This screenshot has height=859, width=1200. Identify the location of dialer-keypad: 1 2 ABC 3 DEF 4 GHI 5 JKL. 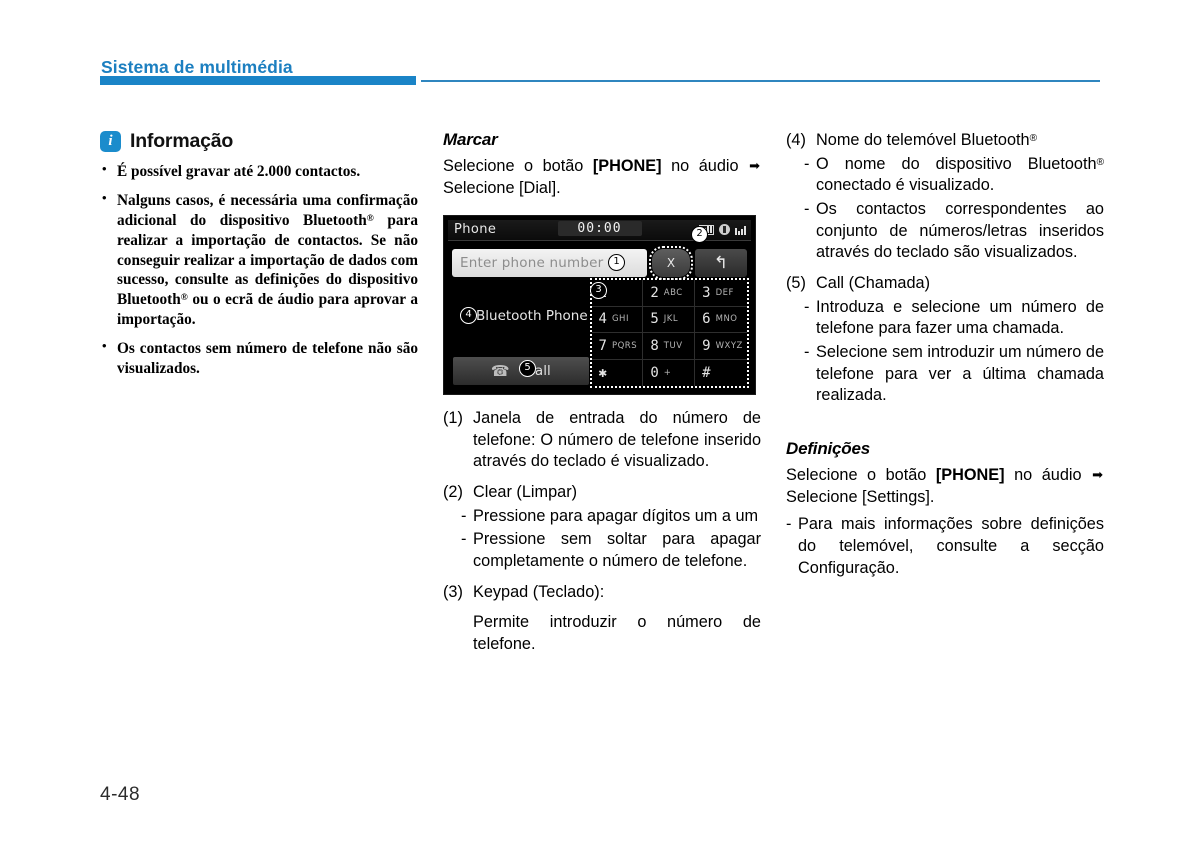
(669, 333).